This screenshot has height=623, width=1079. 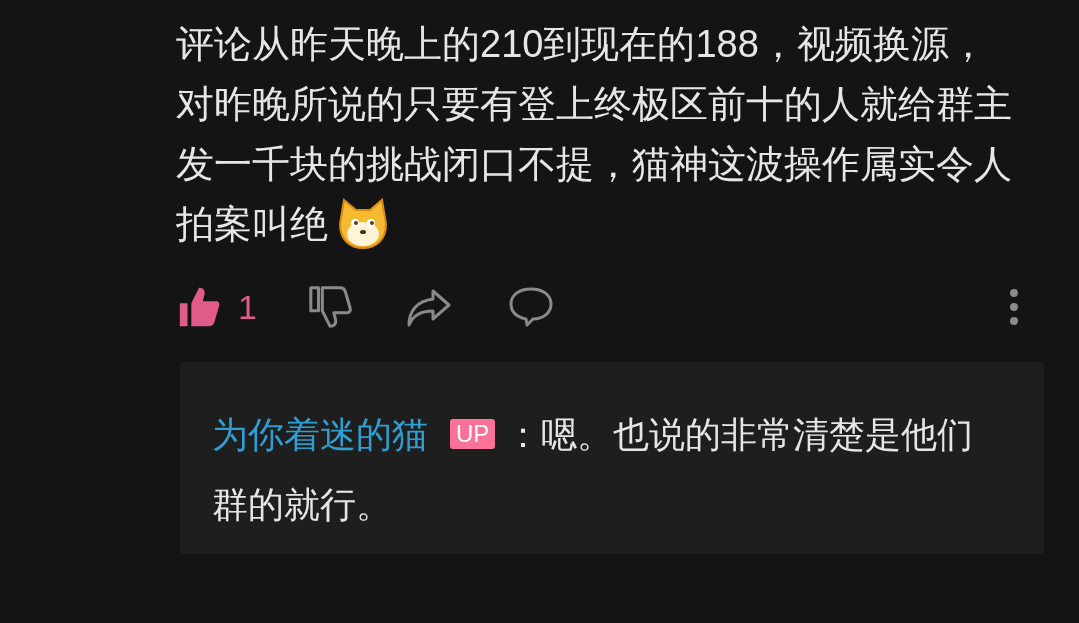 I want to click on like-button: 1, so click(x=216, y=307).